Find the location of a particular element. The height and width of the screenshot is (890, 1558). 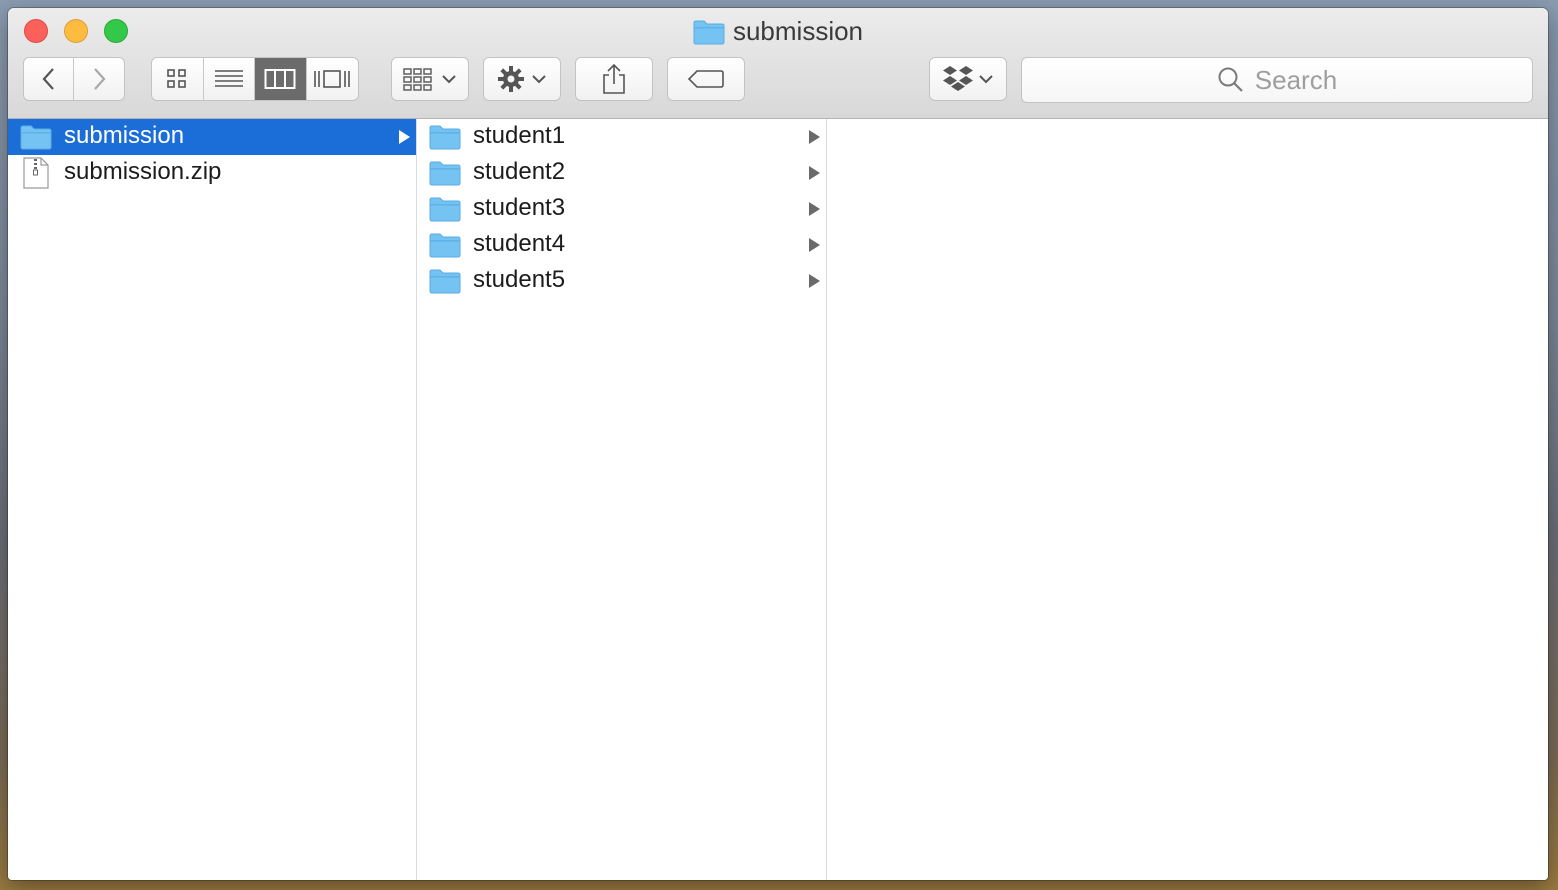

titlebar: submission Search is located at coordinates (778, 63).